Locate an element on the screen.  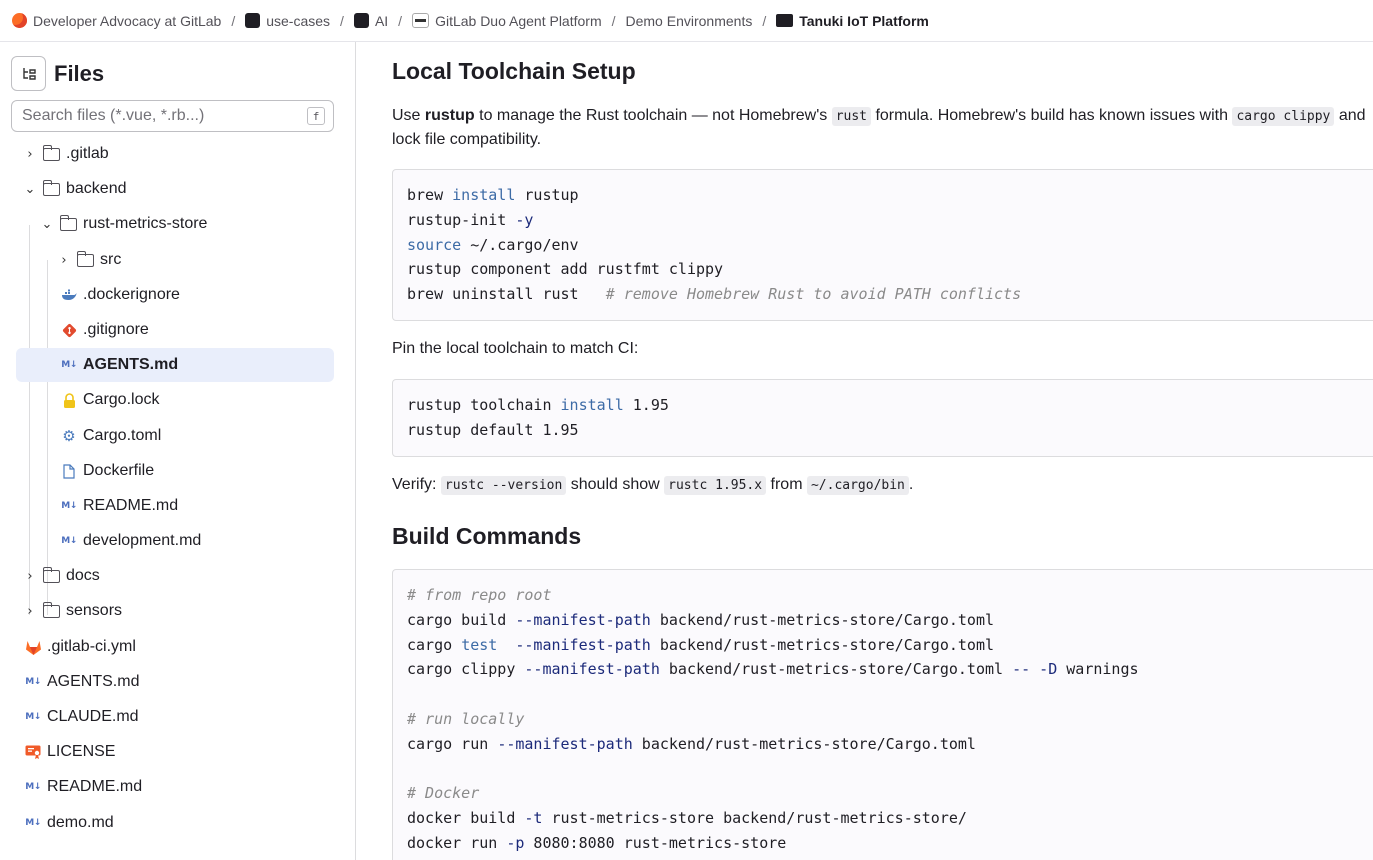
breadcrumb-item-use-cases: use-cases is located at coordinates (287, 21).